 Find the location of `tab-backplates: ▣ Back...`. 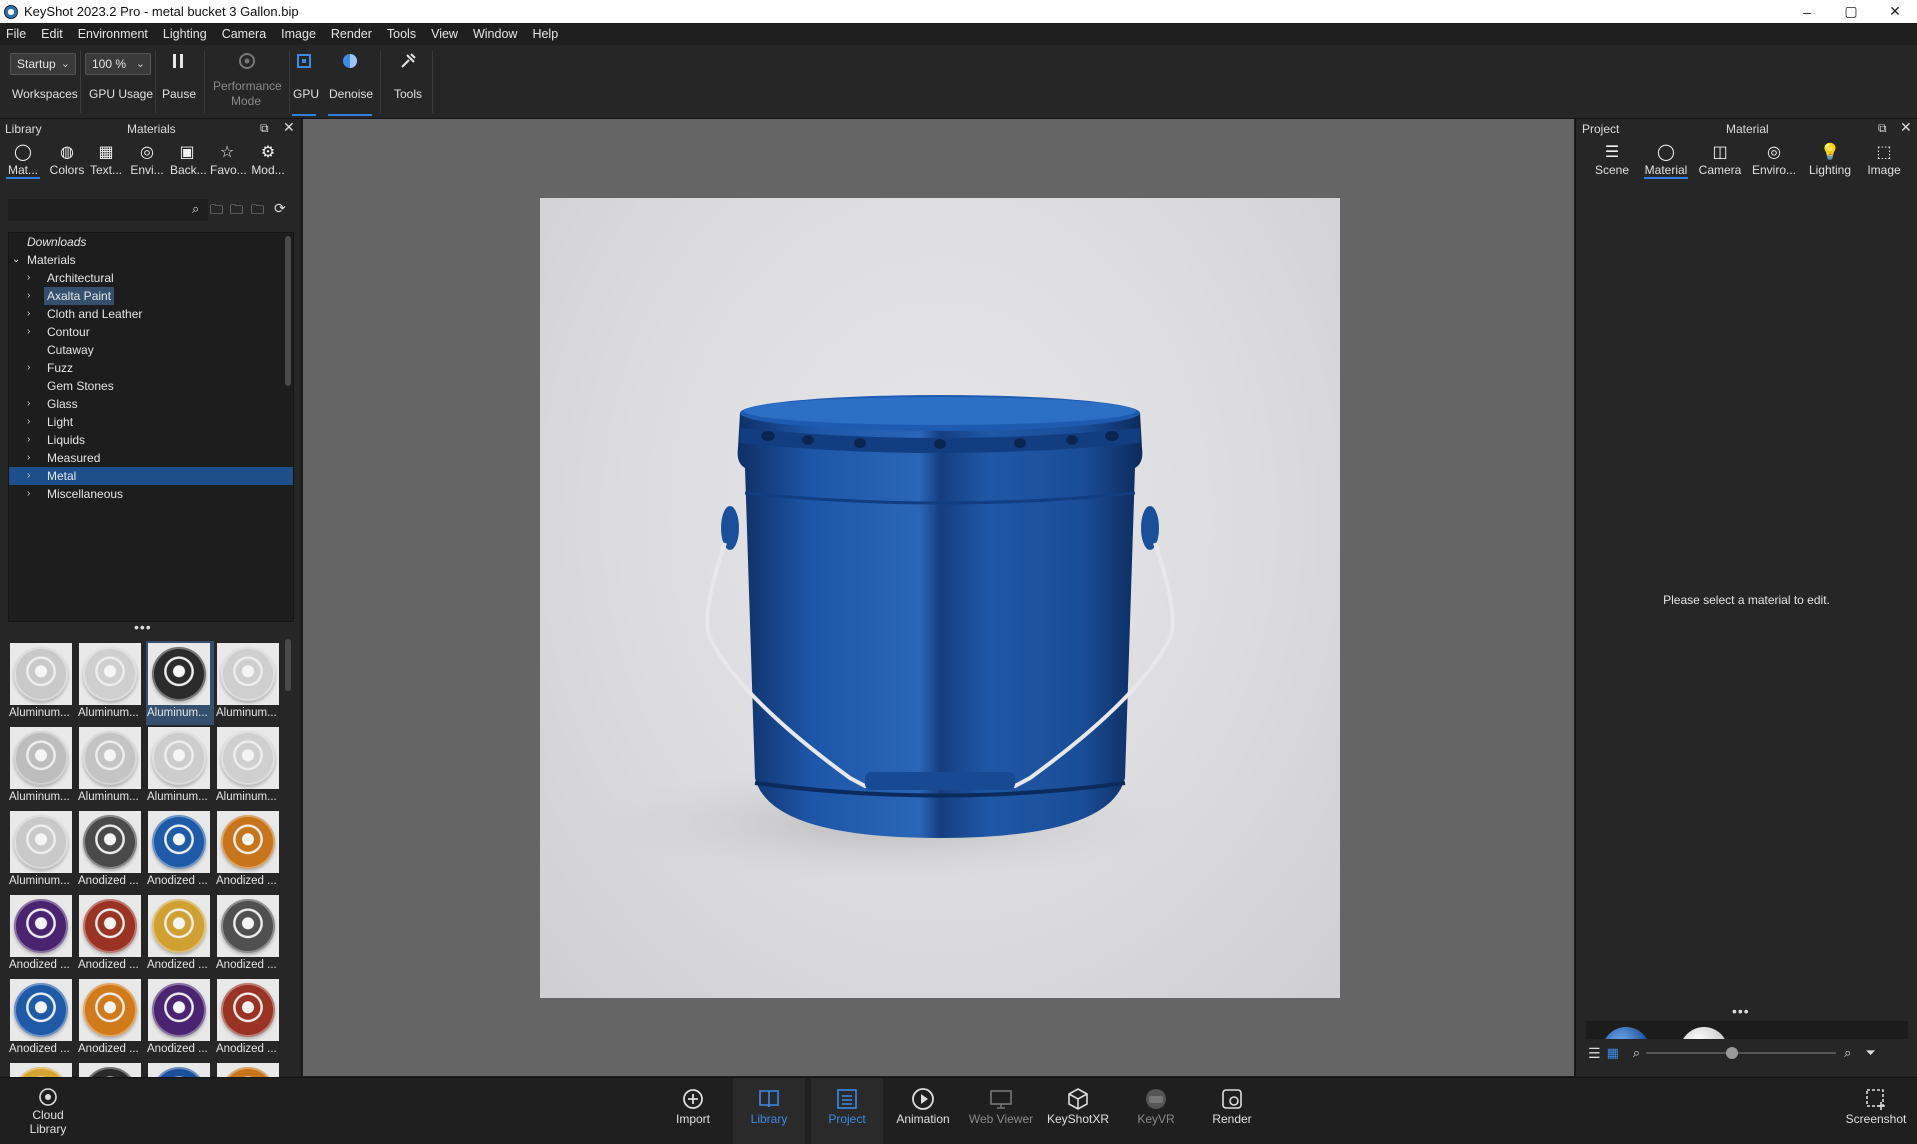

tab-backplates: ▣ Back... is located at coordinates (188, 161).